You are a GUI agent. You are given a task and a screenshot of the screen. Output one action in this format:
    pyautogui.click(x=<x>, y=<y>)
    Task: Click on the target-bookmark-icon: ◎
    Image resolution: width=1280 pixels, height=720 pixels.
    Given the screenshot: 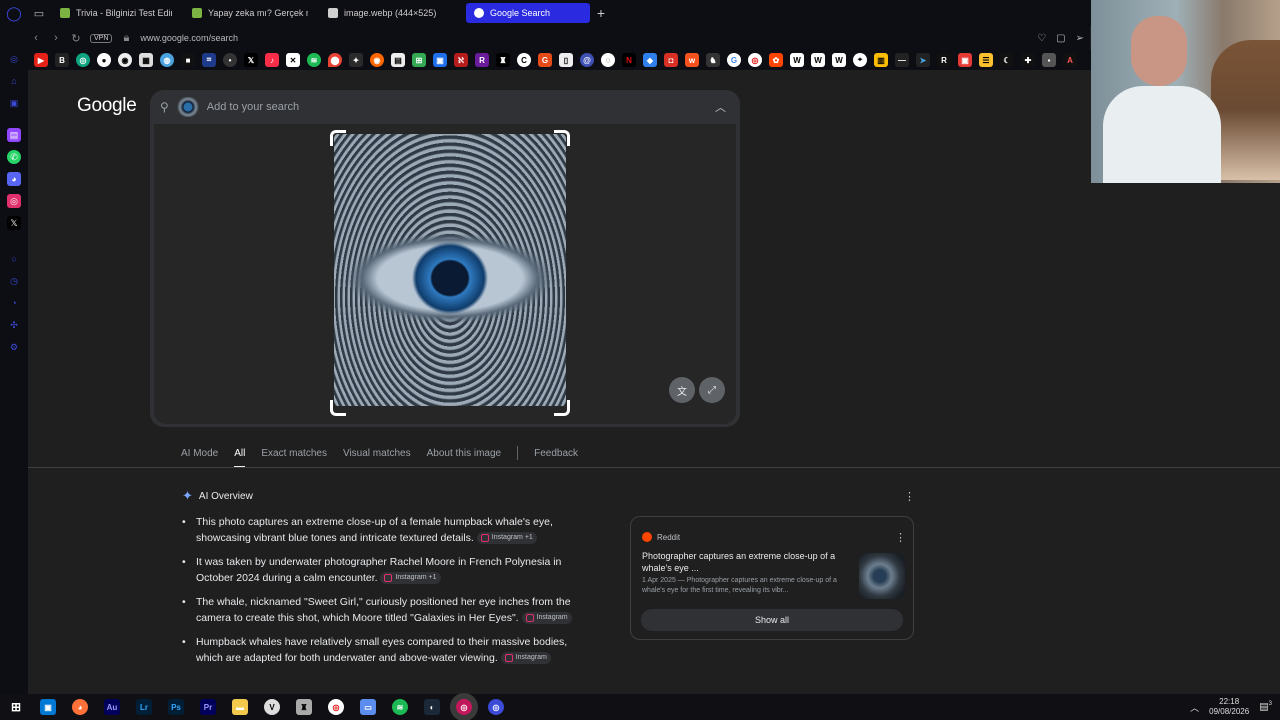 What is the action you would take?
    pyautogui.click(x=755, y=60)
    